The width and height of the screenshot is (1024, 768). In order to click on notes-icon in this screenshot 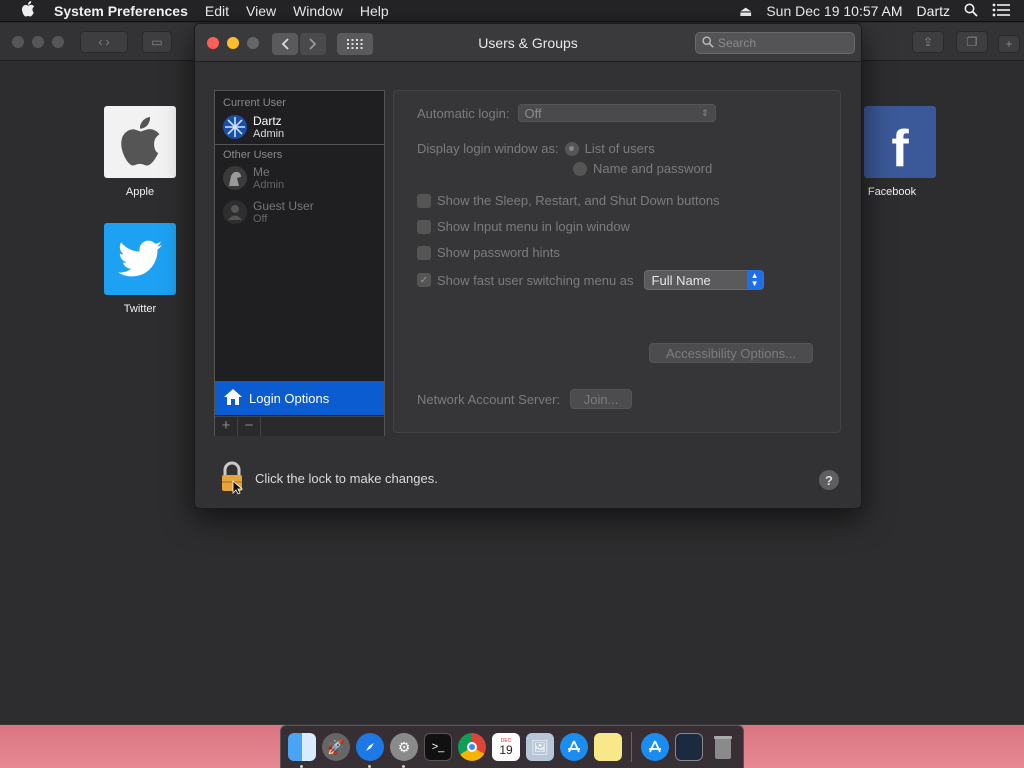, I will do `click(608, 747)`.